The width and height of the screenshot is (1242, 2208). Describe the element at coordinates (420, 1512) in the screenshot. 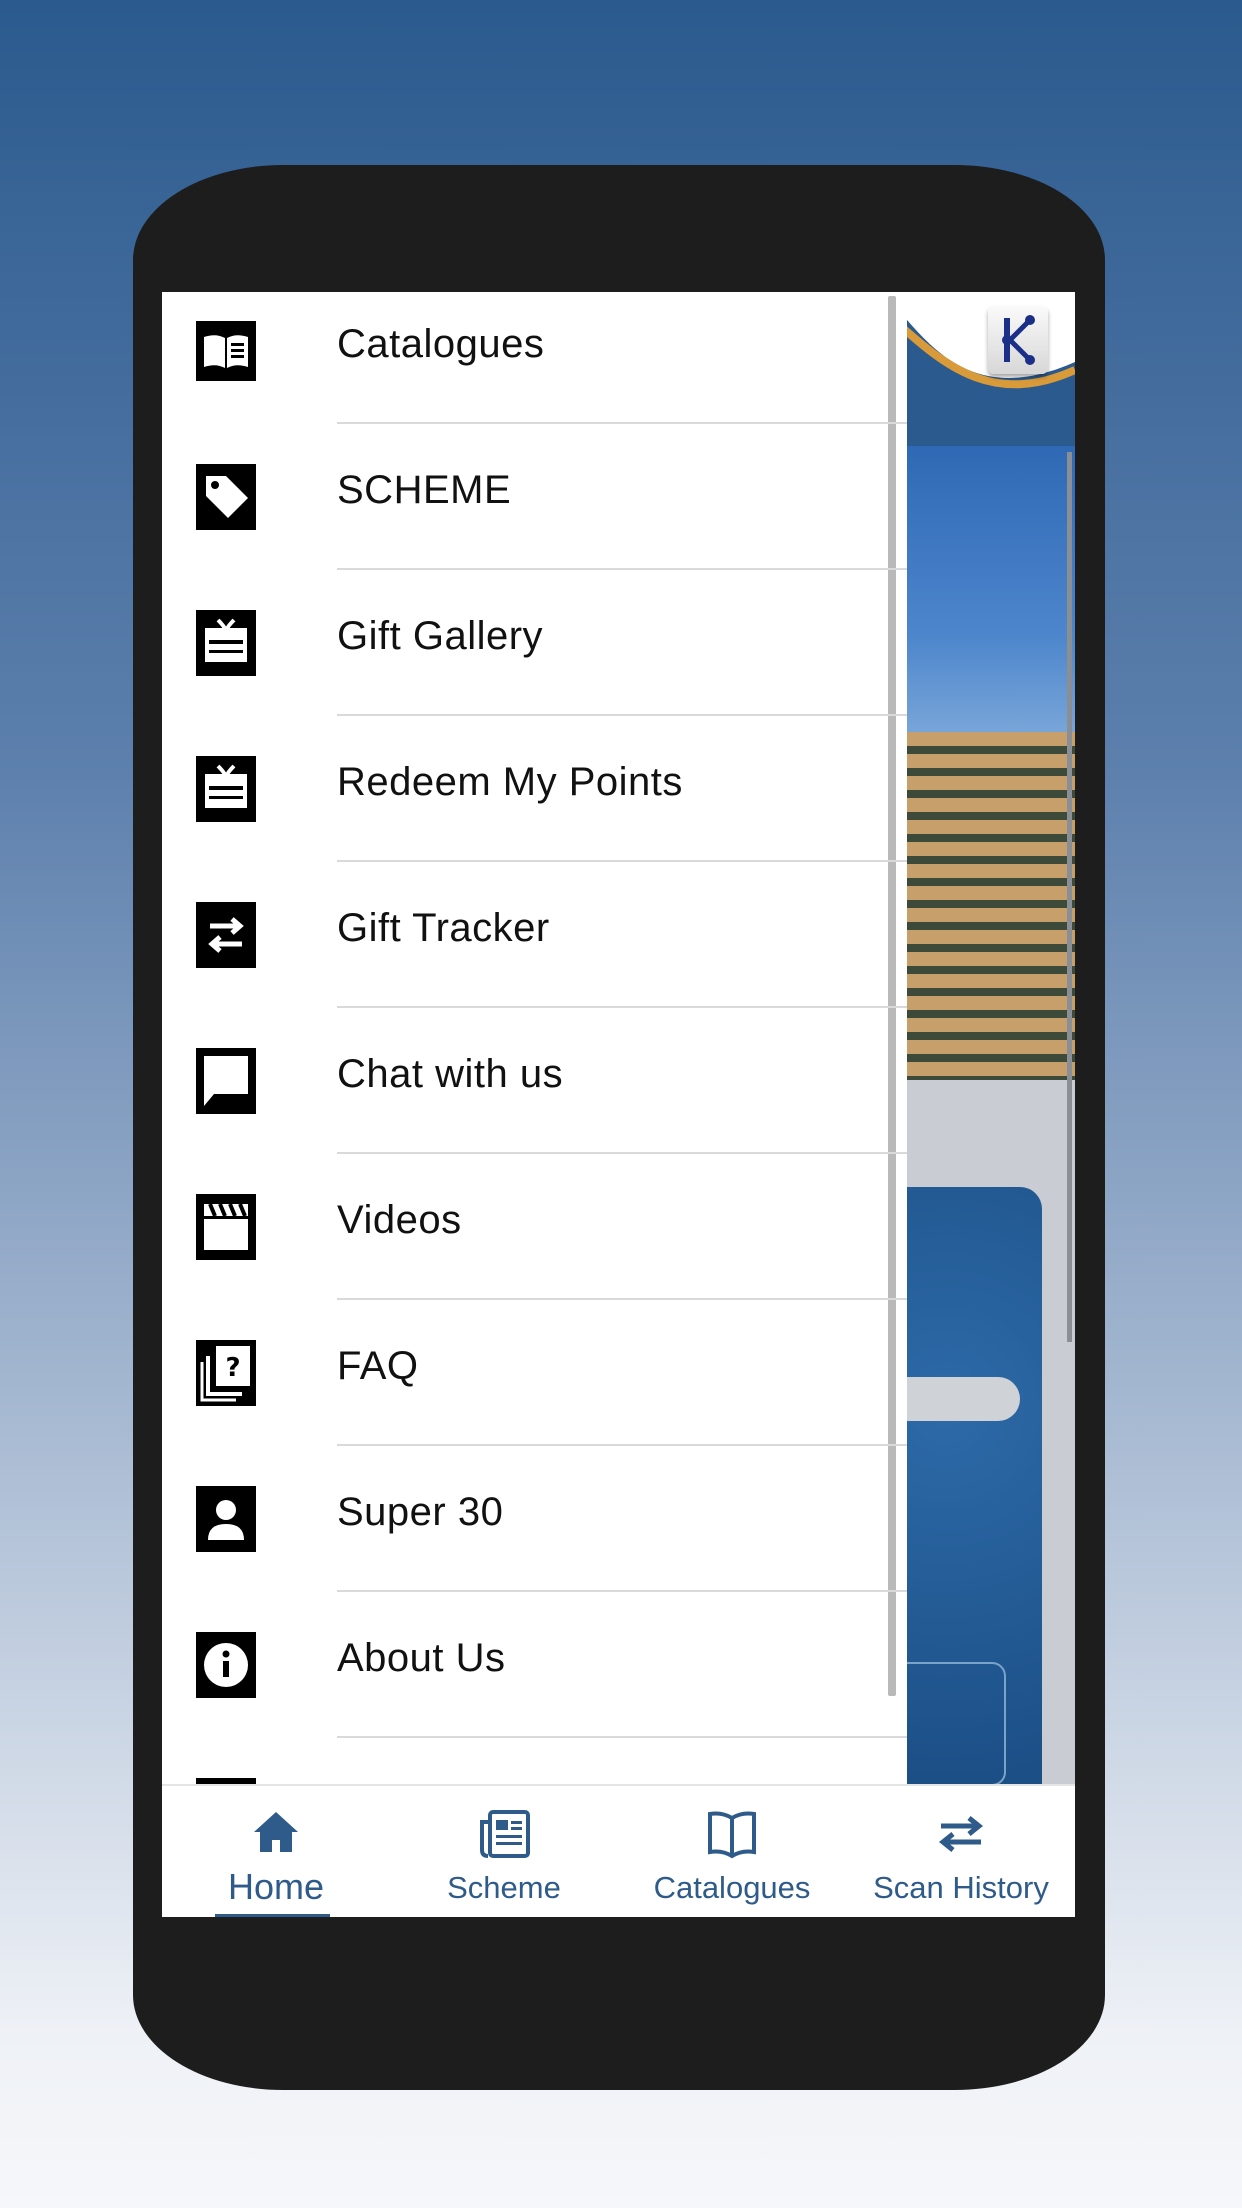

I see `drawer-item-label: Super 30` at that location.